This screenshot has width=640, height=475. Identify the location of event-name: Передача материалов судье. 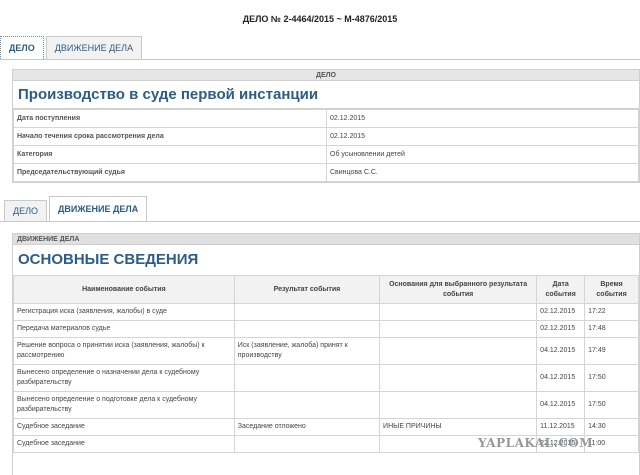
(124, 329).